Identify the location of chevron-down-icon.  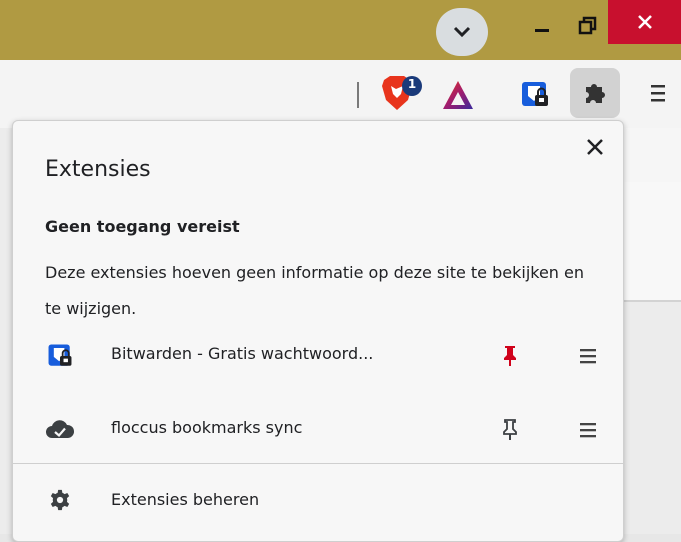
(462, 32).